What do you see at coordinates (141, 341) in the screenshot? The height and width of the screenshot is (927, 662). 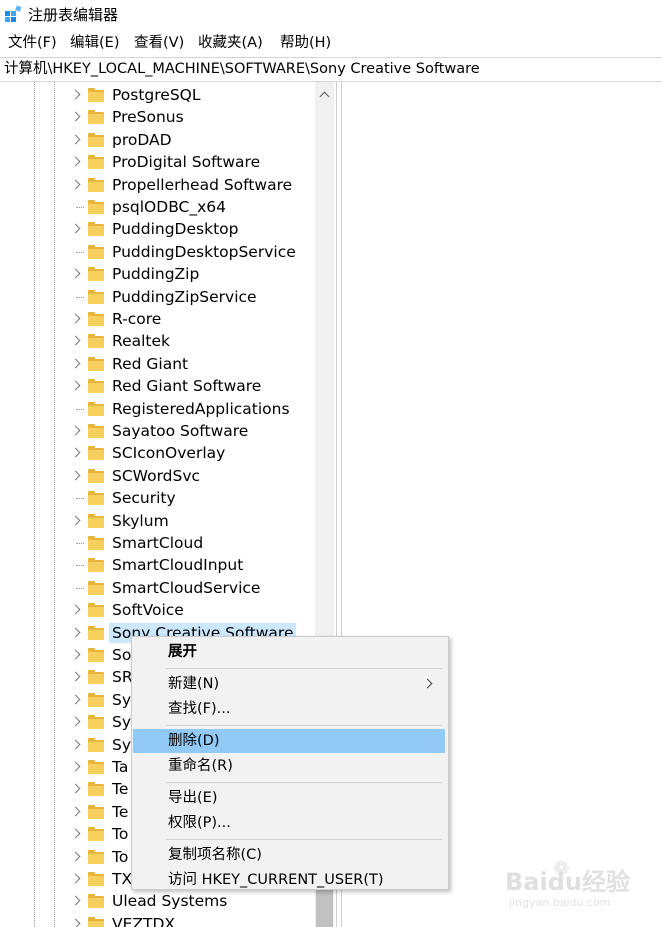 I see `tree-node-label: Realtek` at bounding box center [141, 341].